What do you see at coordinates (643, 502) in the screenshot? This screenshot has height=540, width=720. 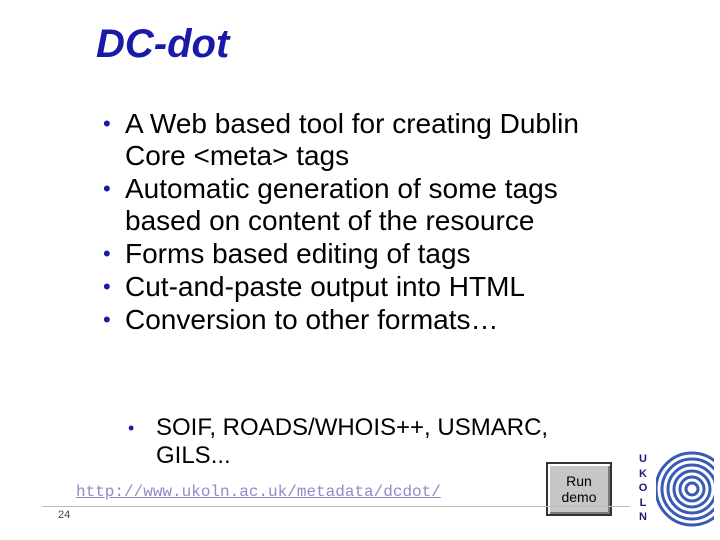 I see `logo-letter: L` at bounding box center [643, 502].